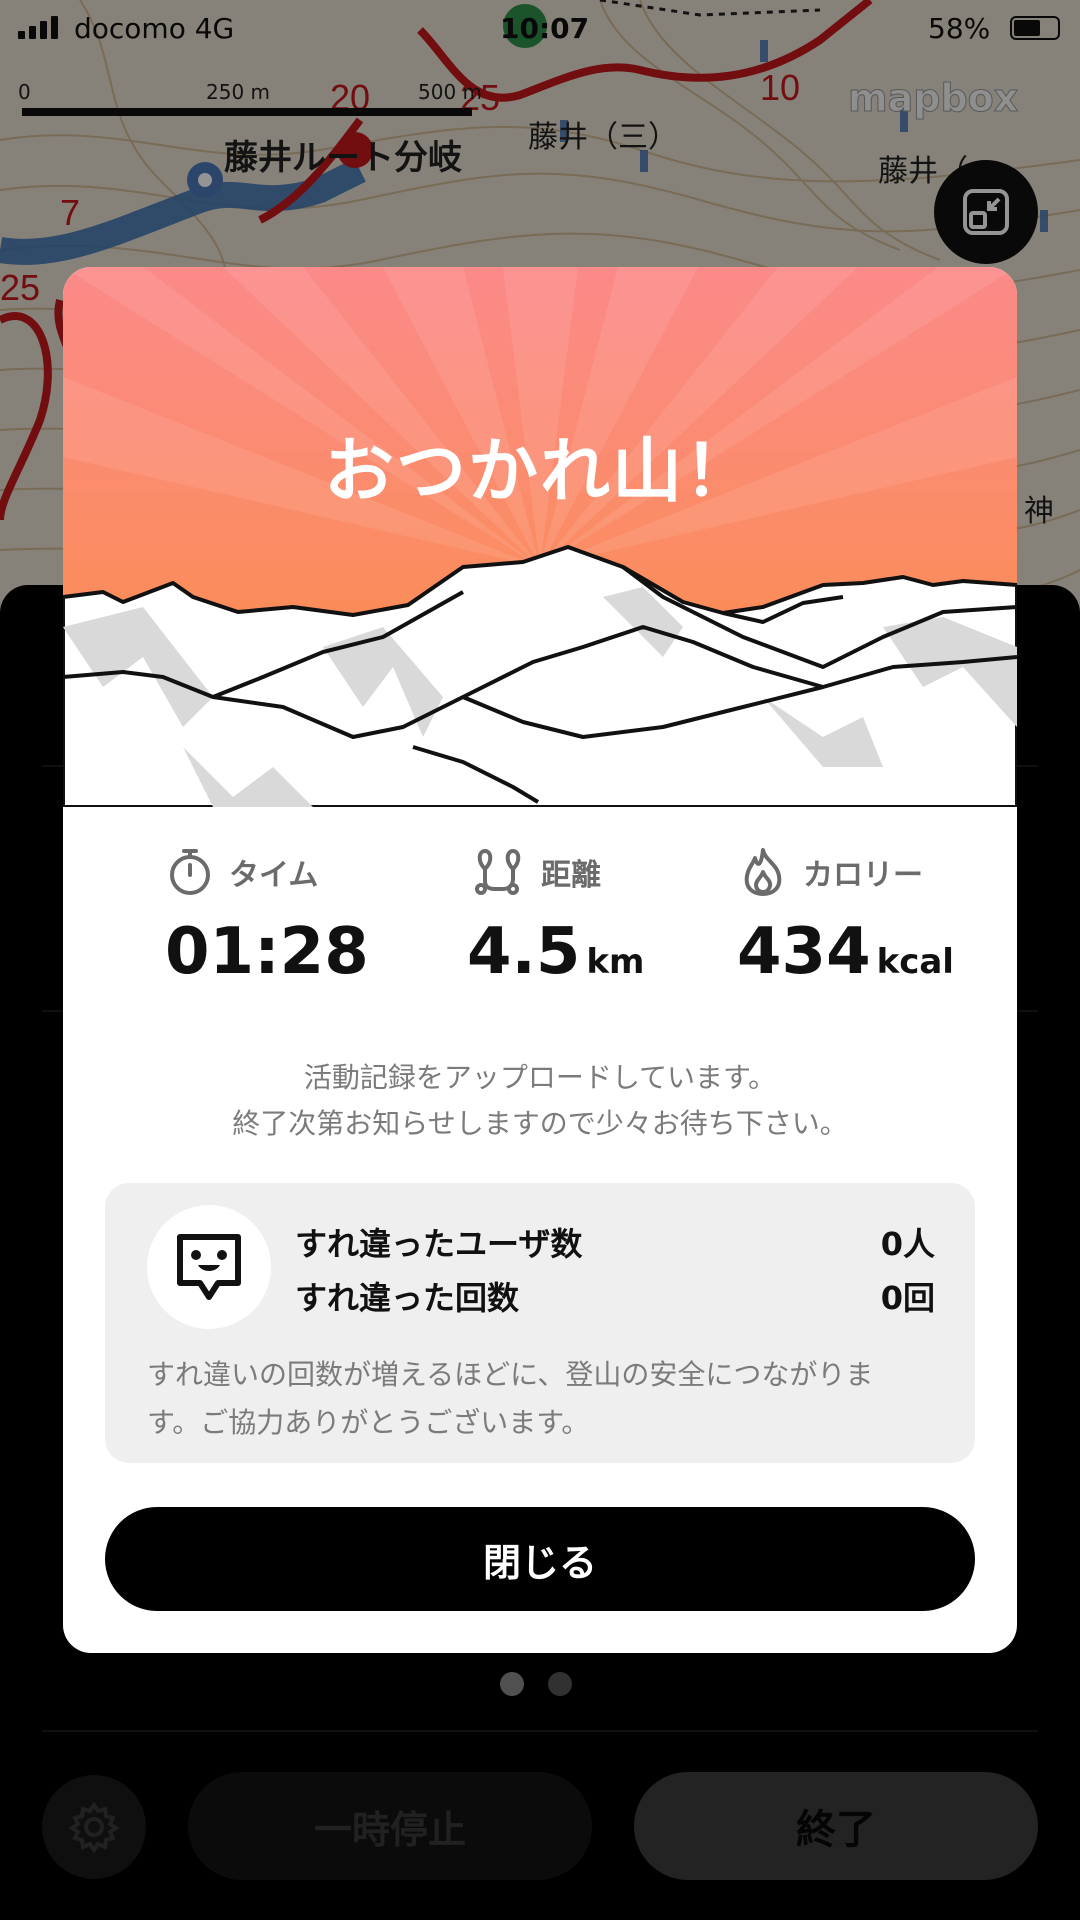  I want to click on encounter-users-value: 0人, so click(907, 1244).